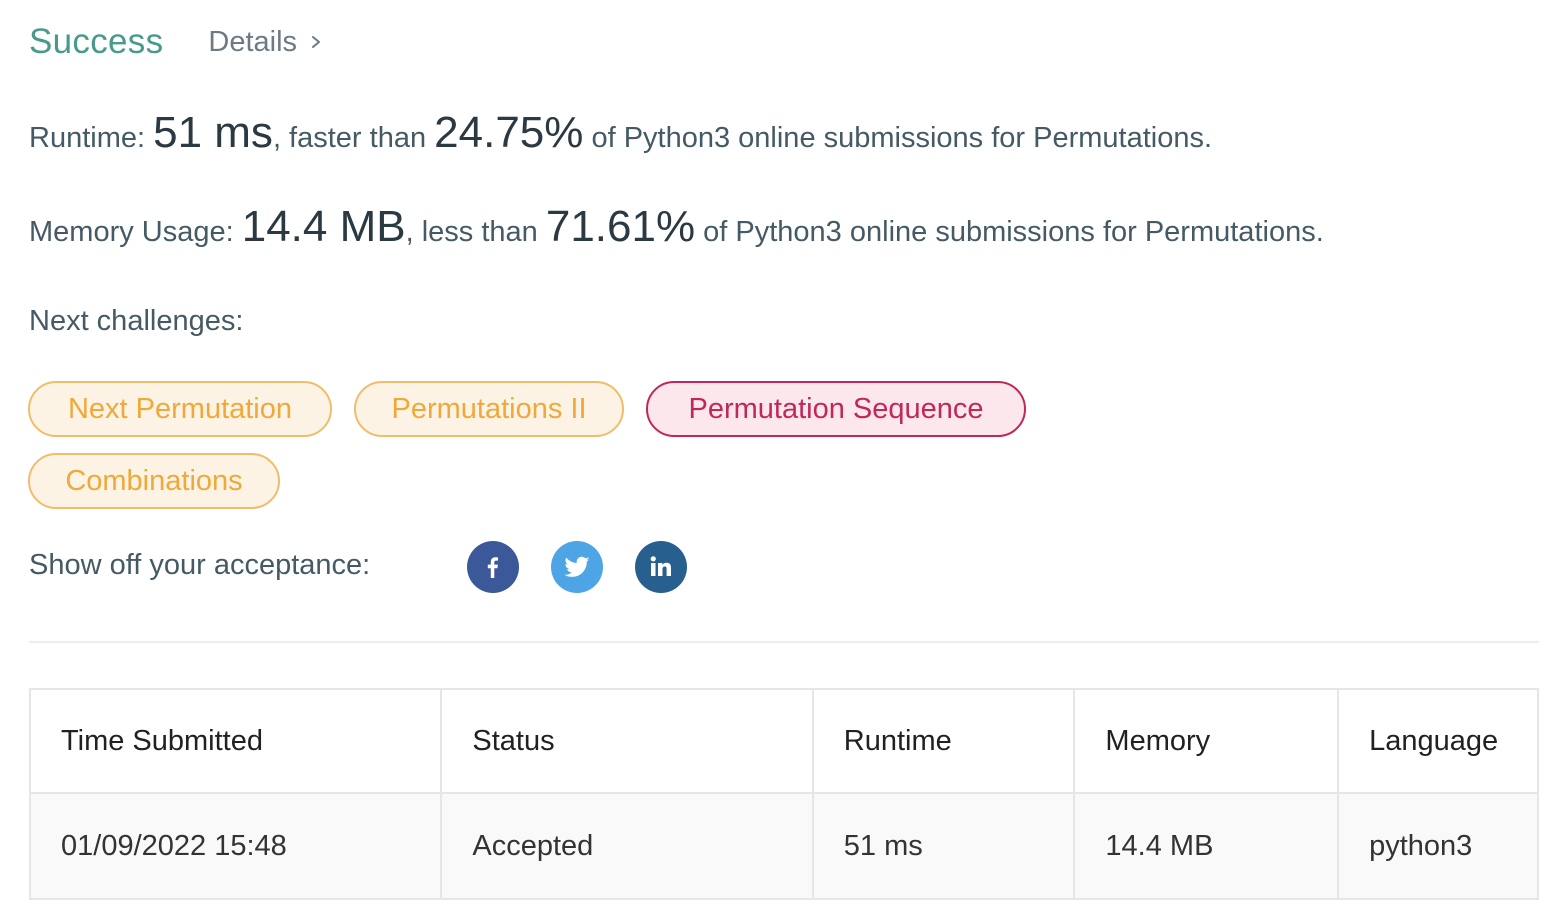 The height and width of the screenshot is (912, 1562). Describe the element at coordinates (323, 226) in the screenshot. I see `memory-value: 14.4 MB` at that location.